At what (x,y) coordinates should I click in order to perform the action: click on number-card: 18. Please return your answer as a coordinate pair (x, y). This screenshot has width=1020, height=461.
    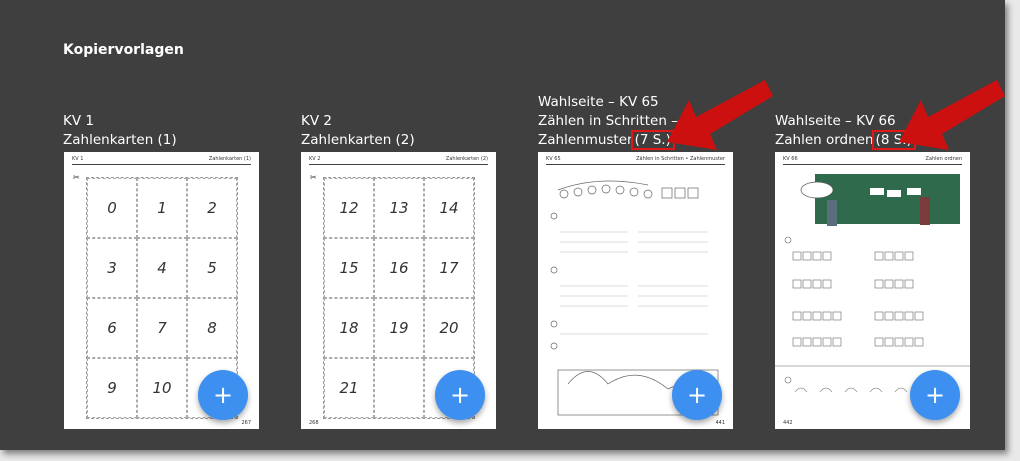
    Looking at the image, I should click on (349, 328).